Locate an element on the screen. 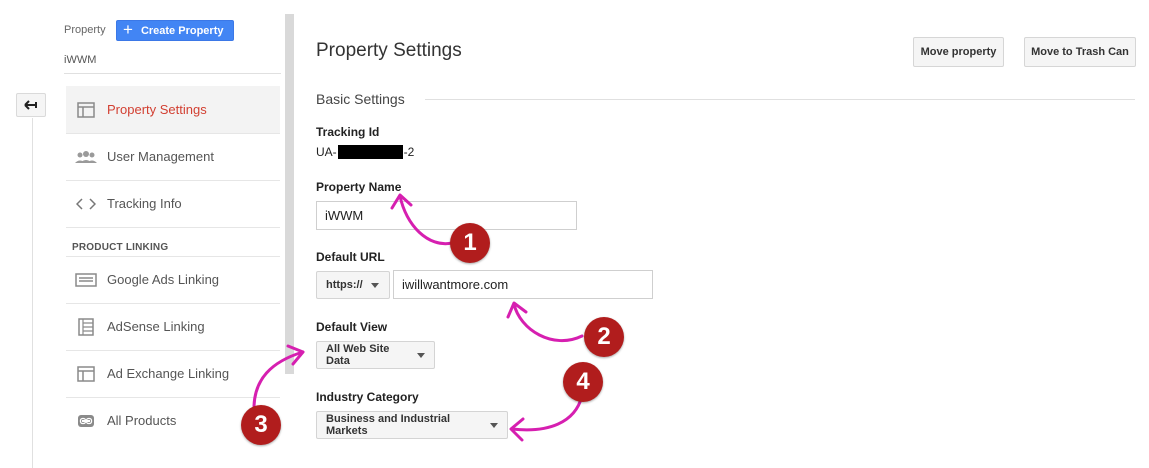  tracking-id-suffix: -2 is located at coordinates (409, 152).